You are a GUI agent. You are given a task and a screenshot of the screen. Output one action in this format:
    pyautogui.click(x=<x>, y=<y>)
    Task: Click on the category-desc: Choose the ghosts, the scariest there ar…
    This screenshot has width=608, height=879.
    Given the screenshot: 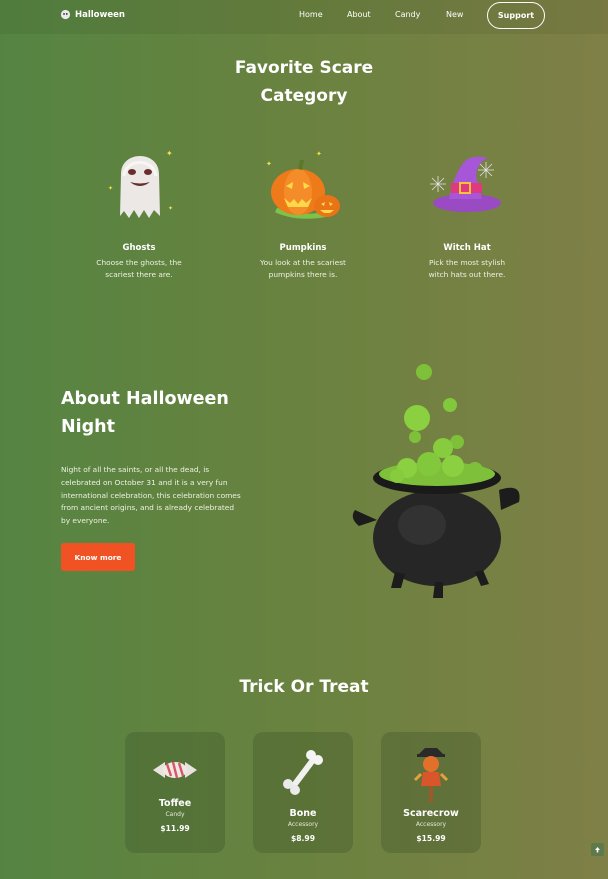 What is the action you would take?
    pyautogui.click(x=139, y=269)
    